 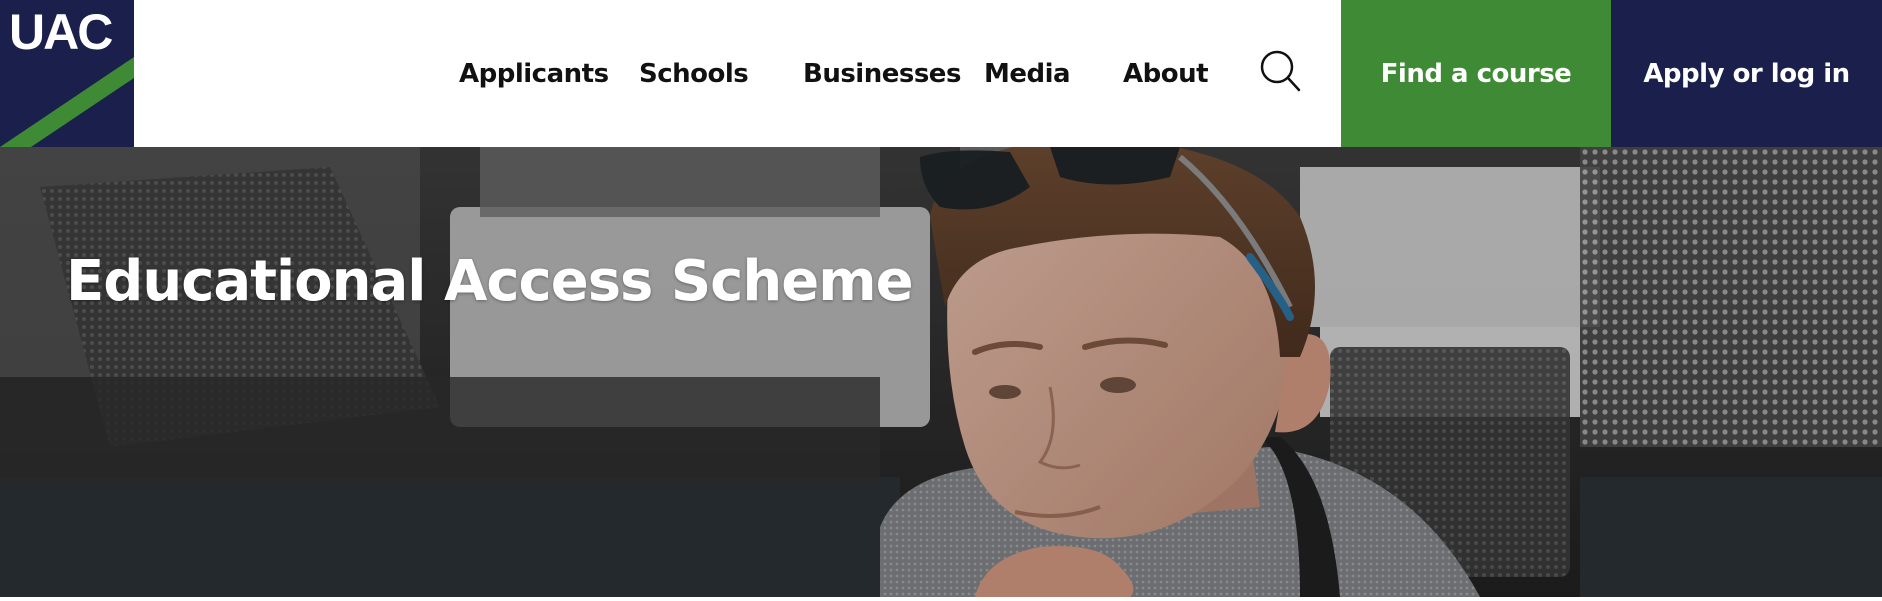 I want to click on find-course-button: Find a course, so click(x=1476, y=73).